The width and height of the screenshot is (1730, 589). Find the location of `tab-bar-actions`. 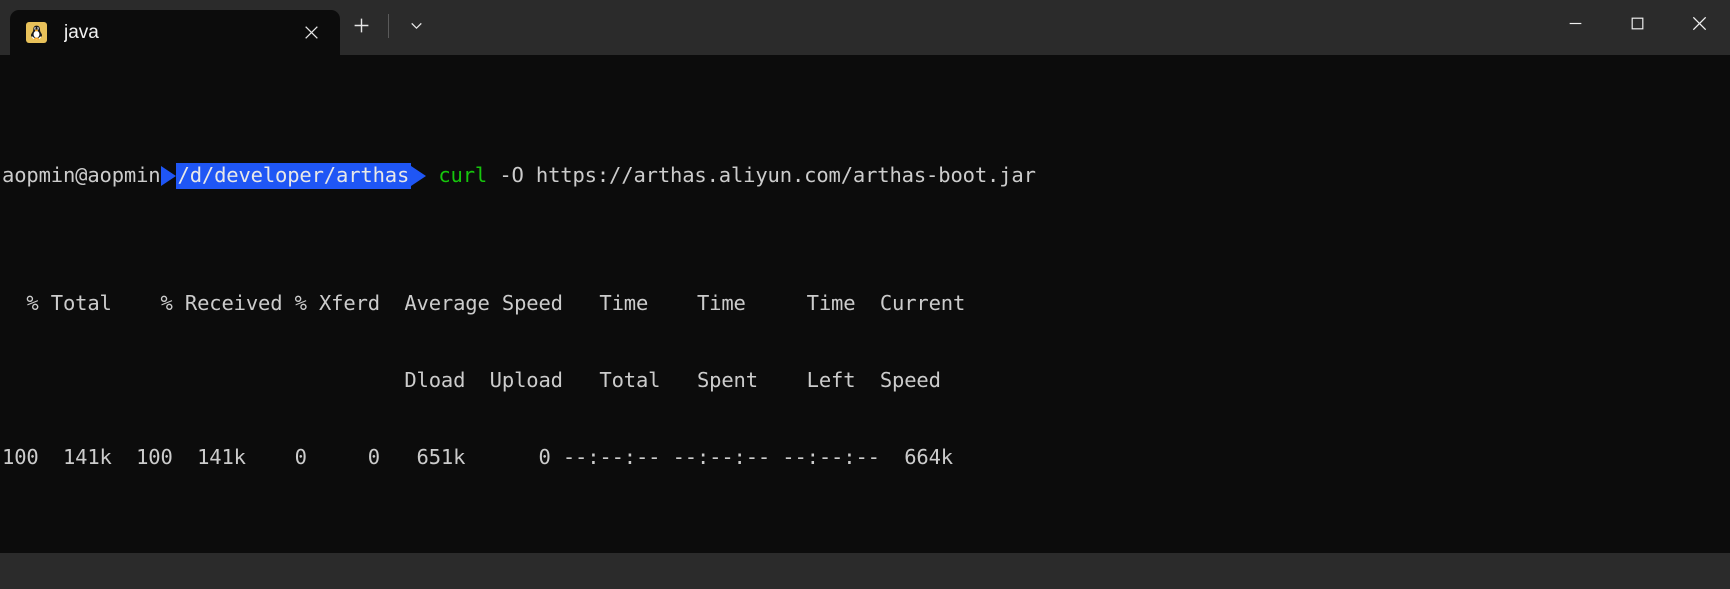

tab-bar-actions is located at coordinates (388, 27).